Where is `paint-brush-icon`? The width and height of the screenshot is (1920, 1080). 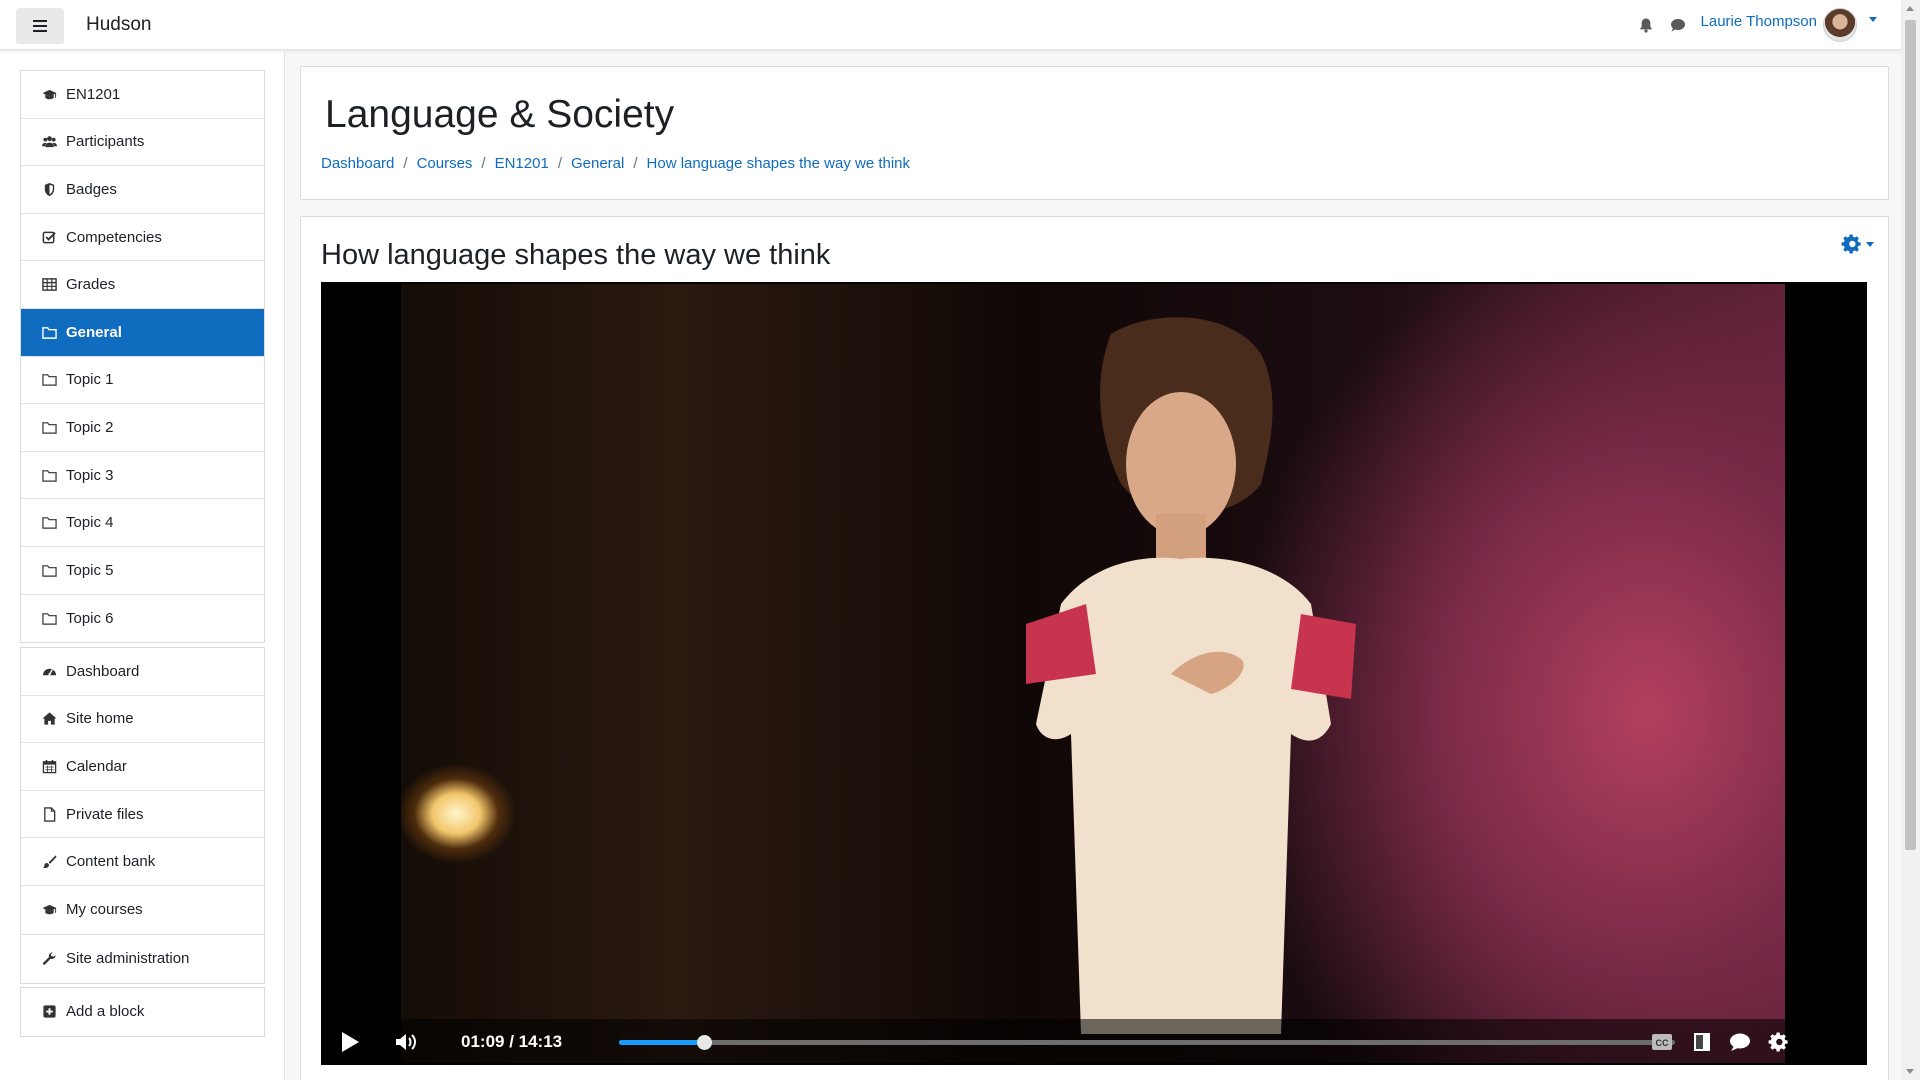 paint-brush-icon is located at coordinates (49, 862).